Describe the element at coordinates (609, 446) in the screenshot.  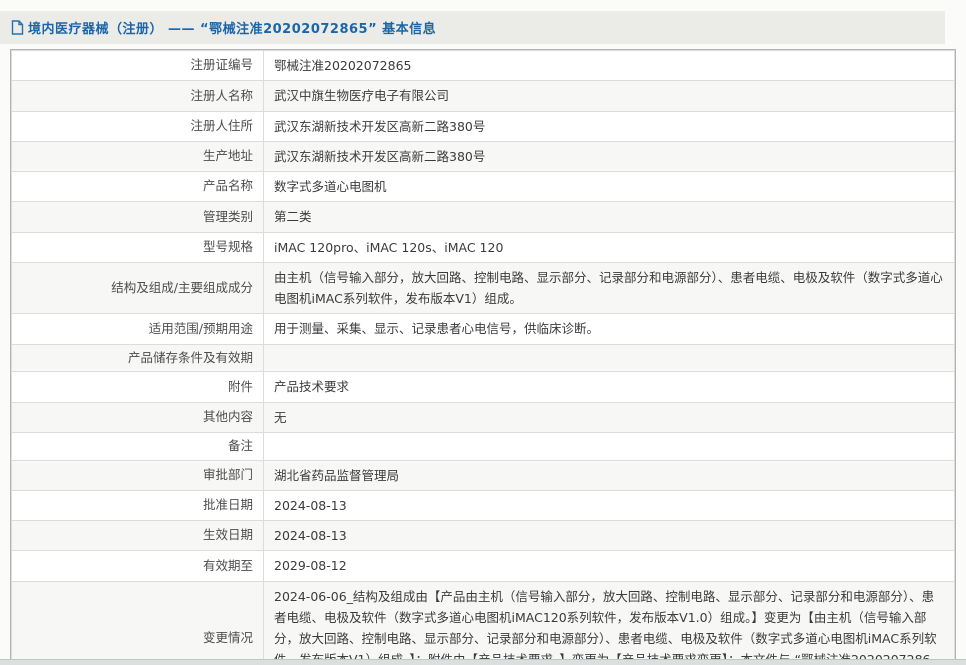
I see `value-remarks` at that location.